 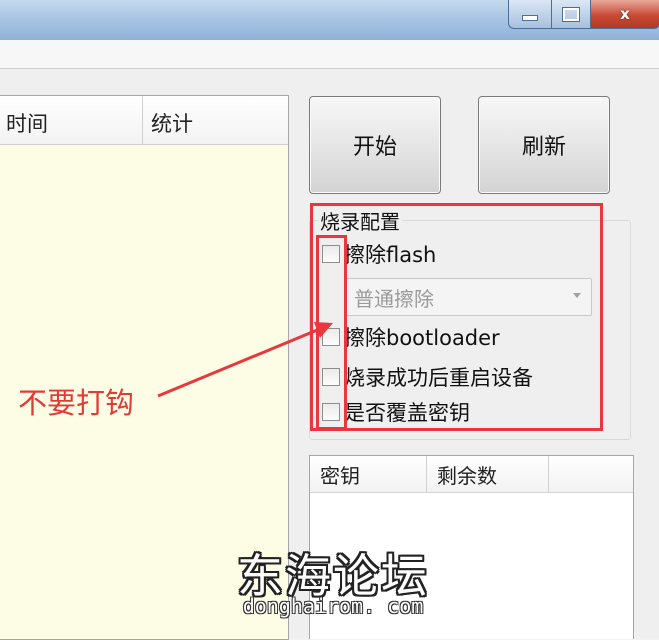 I want to click on key-table-header: 密钥 剩余数, so click(x=471, y=474).